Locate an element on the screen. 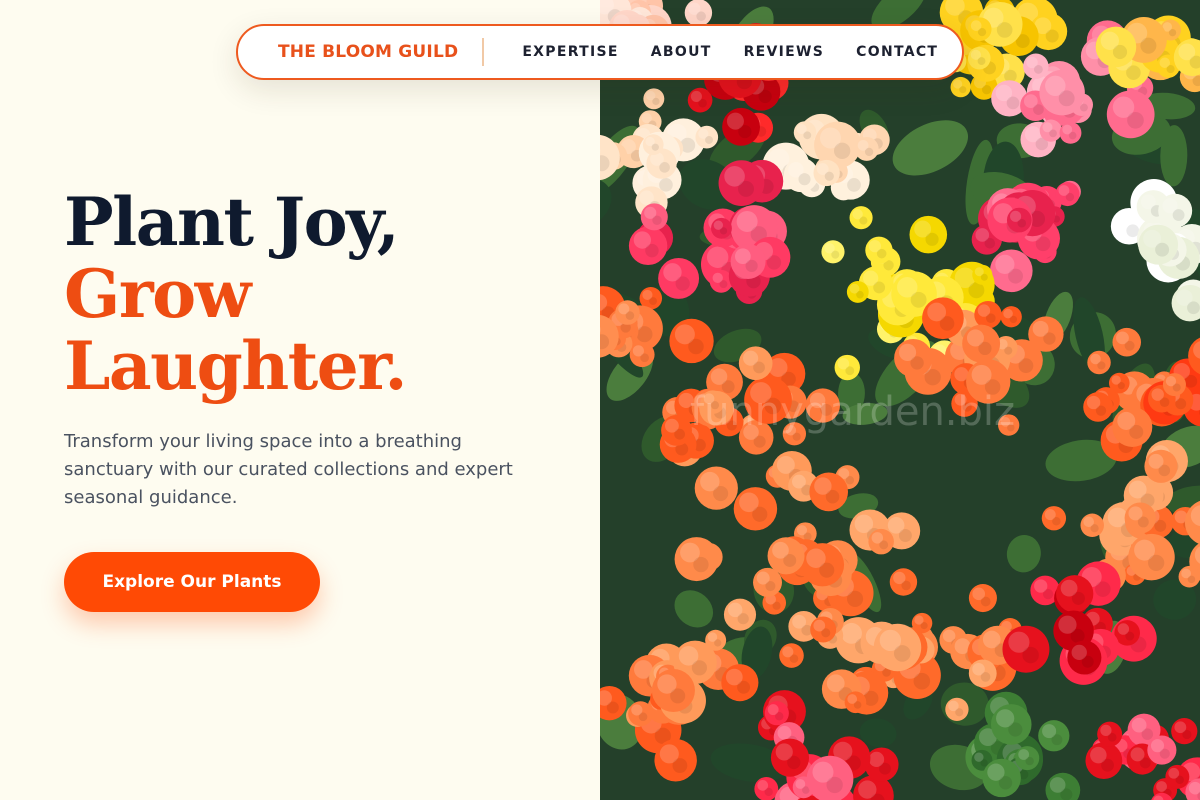 This screenshot has height=800, width=1200. nav-links: EXPERTISE ABOUT REVIEWS CONTACT is located at coordinates (730, 52).